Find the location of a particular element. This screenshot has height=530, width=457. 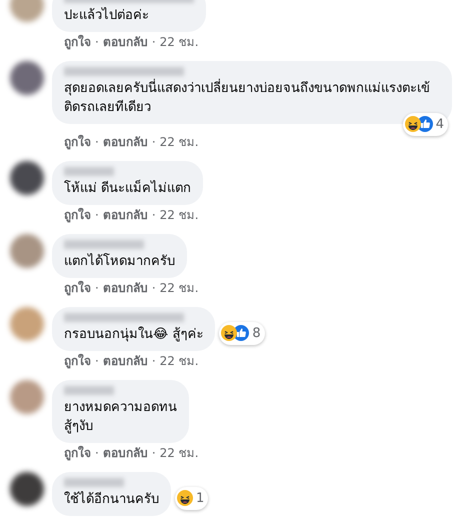

reaction-count: 8 is located at coordinates (256, 333).